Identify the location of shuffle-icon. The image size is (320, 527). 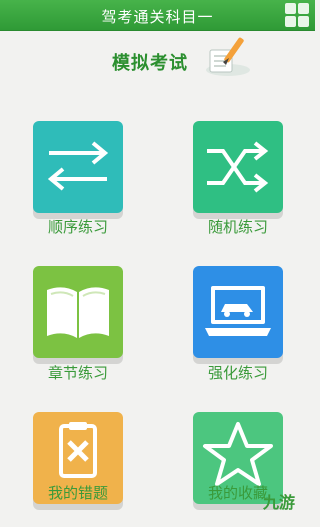
(238, 167).